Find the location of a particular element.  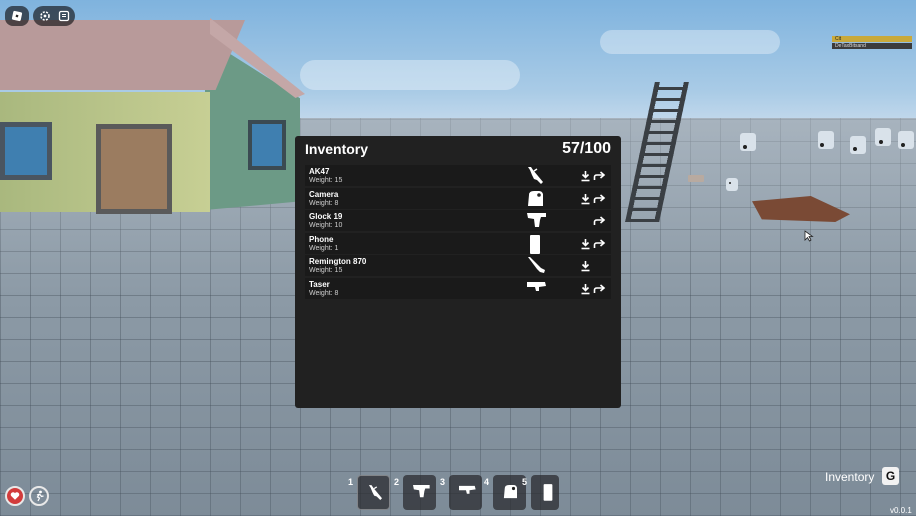

inventory-capacity: 57/100 is located at coordinates (586, 148).